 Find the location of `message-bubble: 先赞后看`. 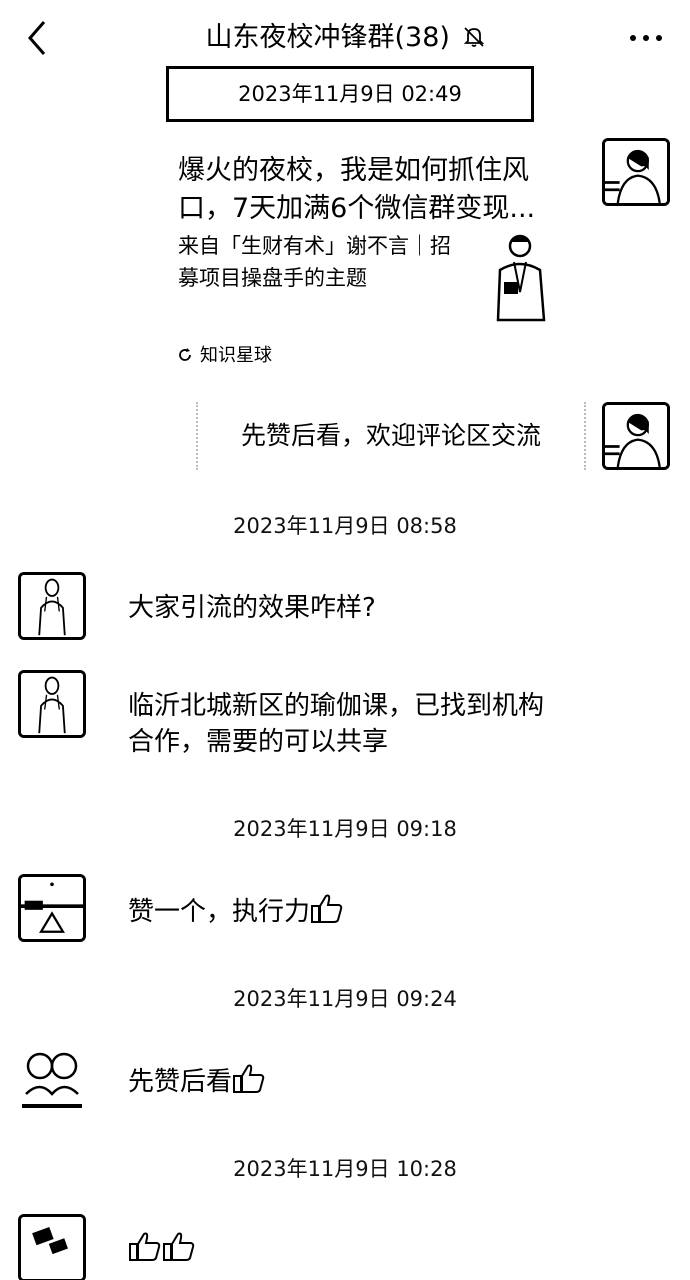

message-bubble: 先赞后看 is located at coordinates (197, 1081).